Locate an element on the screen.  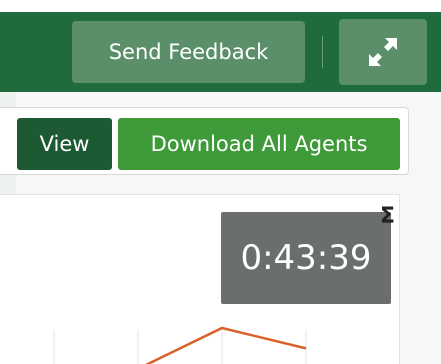
elapsed-time-display: 0:43:39 is located at coordinates (306, 258).